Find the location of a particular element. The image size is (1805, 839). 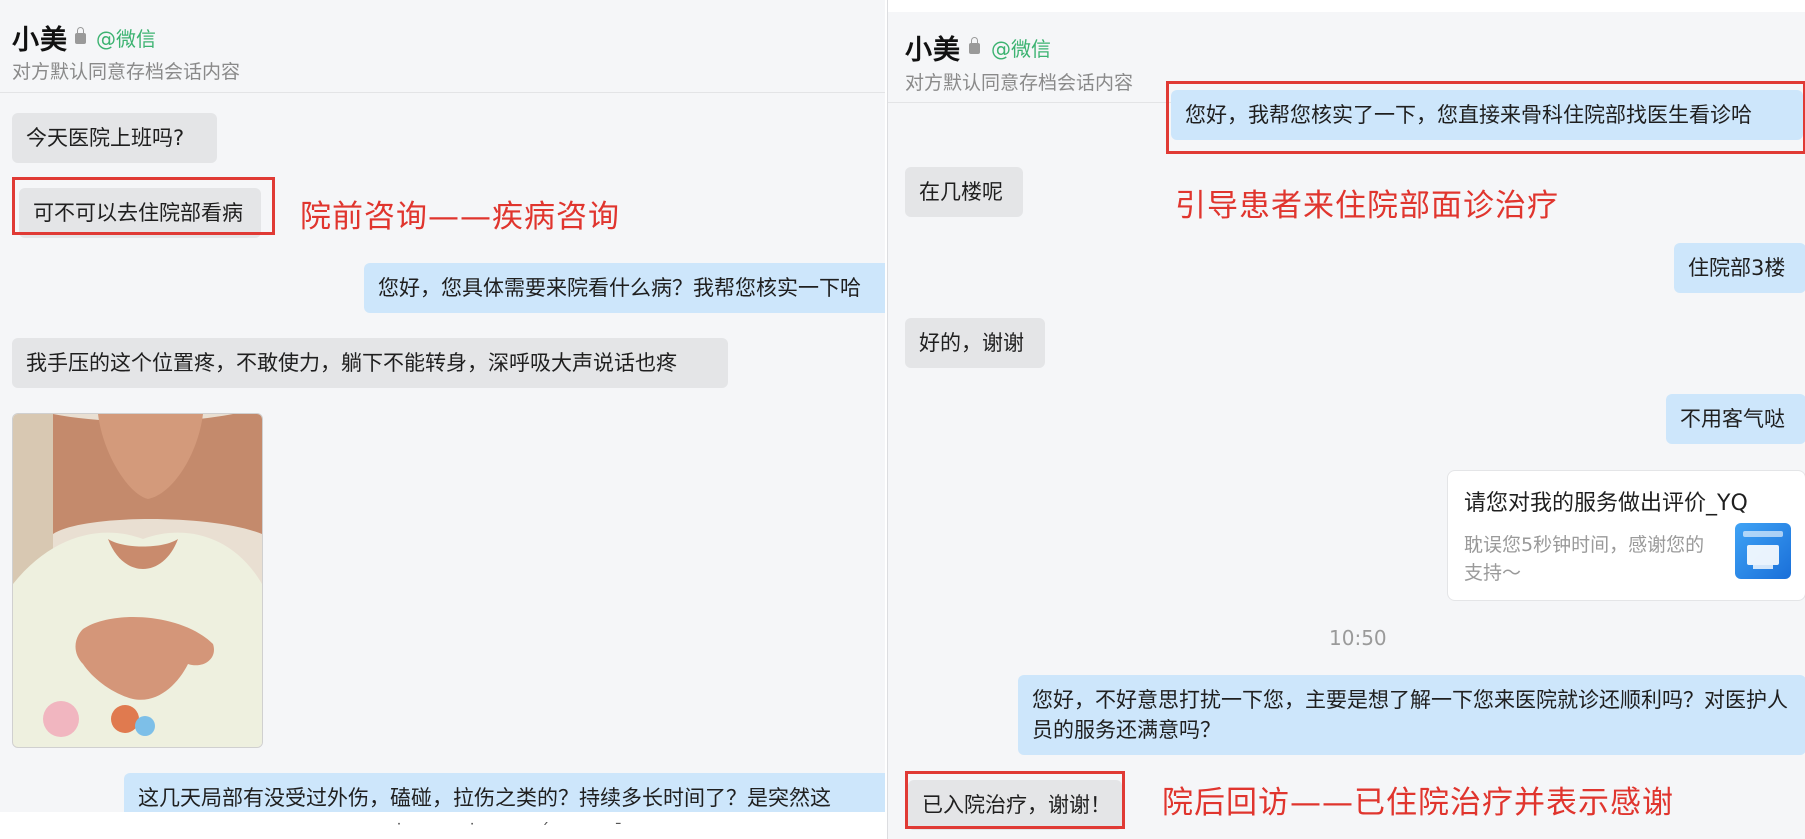

photo-thumbnail is located at coordinates (137, 580).